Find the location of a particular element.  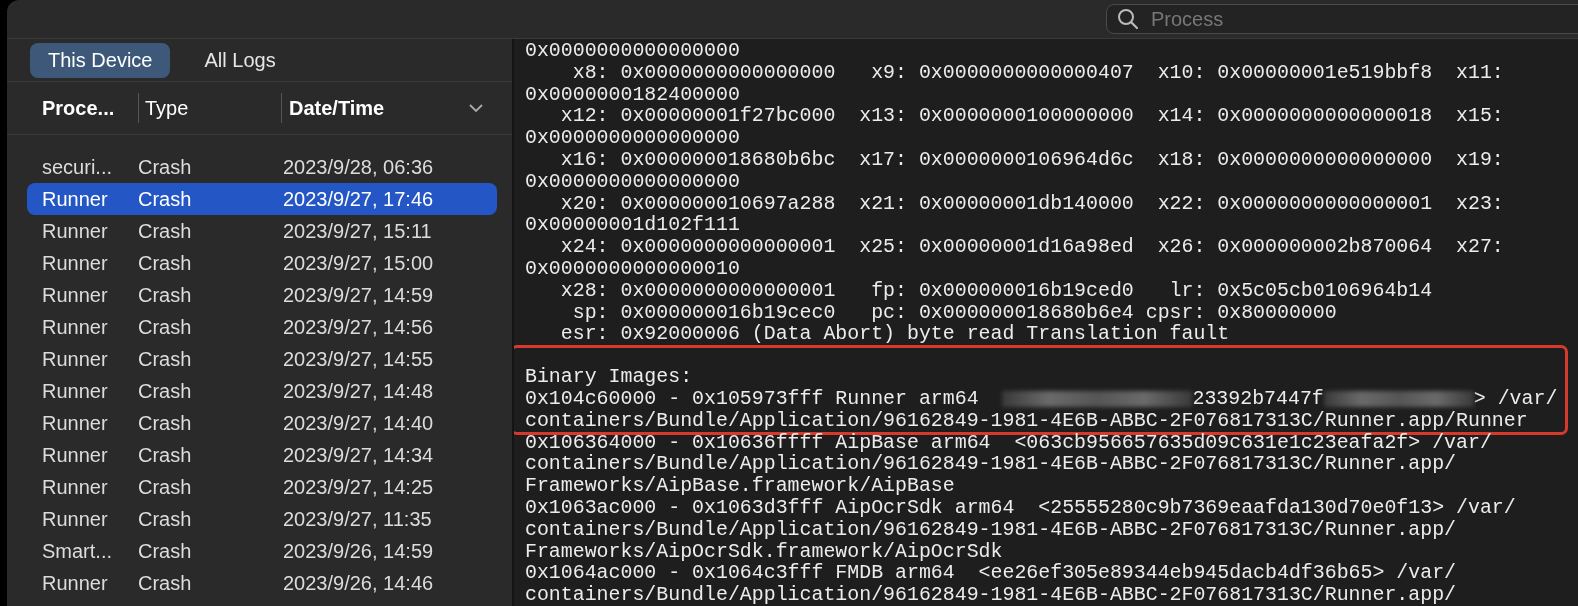

log-row: Runner Crash 2023/9/27, 14:40 is located at coordinates (262, 423).